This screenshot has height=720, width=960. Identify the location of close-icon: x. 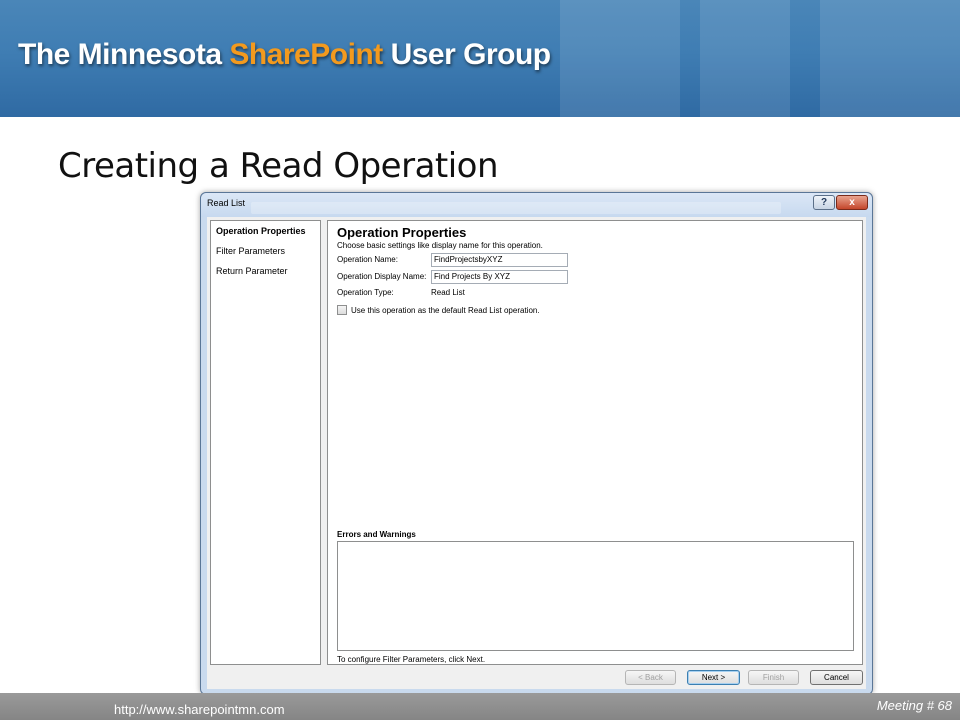
(852, 202).